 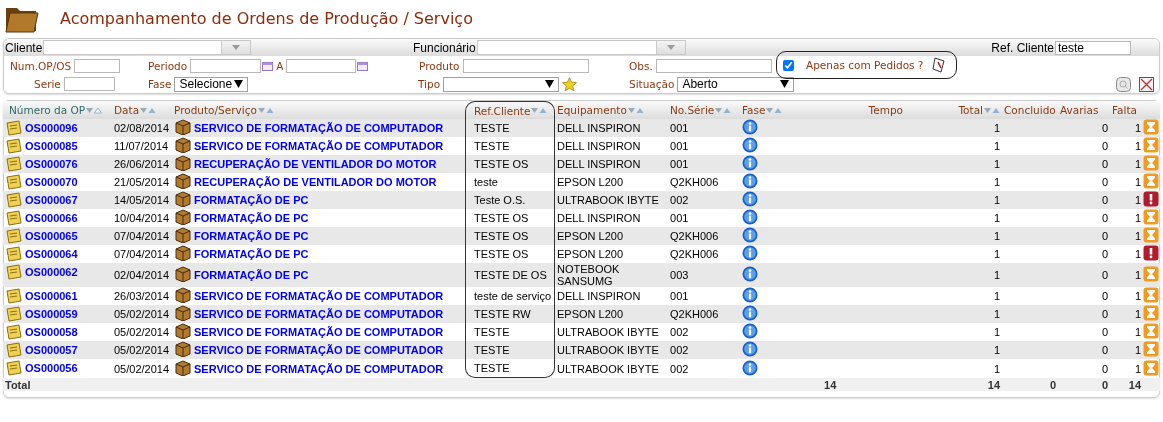 What do you see at coordinates (501, 84) in the screenshot?
I see `select-field` at bounding box center [501, 84].